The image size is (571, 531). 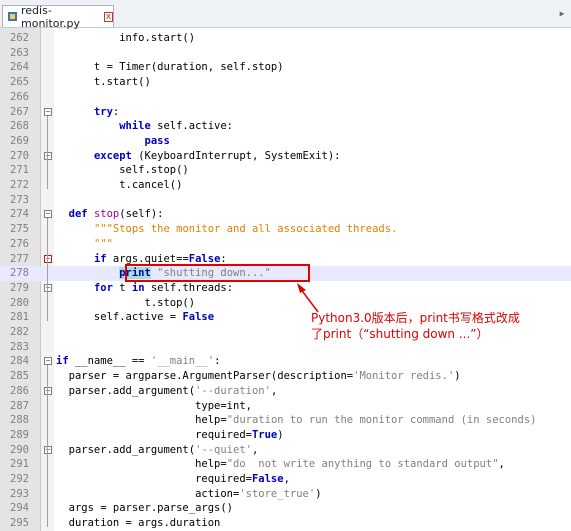 What do you see at coordinates (285, 288) in the screenshot?
I see `code-line: 279 − for t in self.threads:` at bounding box center [285, 288].